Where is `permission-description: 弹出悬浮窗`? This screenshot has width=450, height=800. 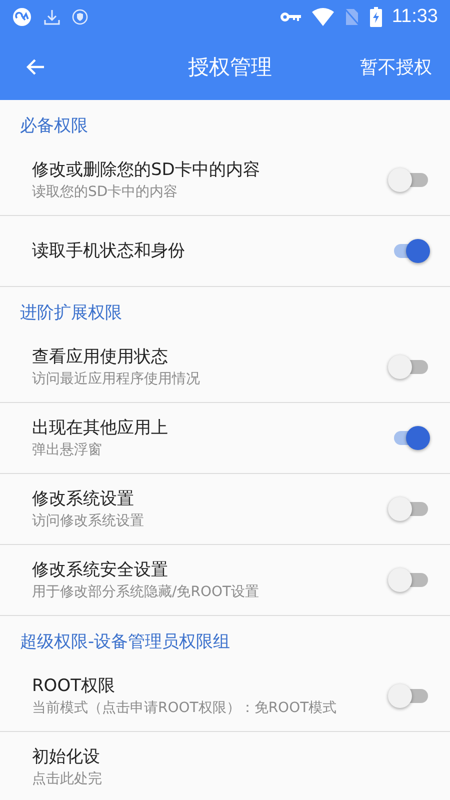
permission-description: 弹出悬浮窗 is located at coordinates (67, 450).